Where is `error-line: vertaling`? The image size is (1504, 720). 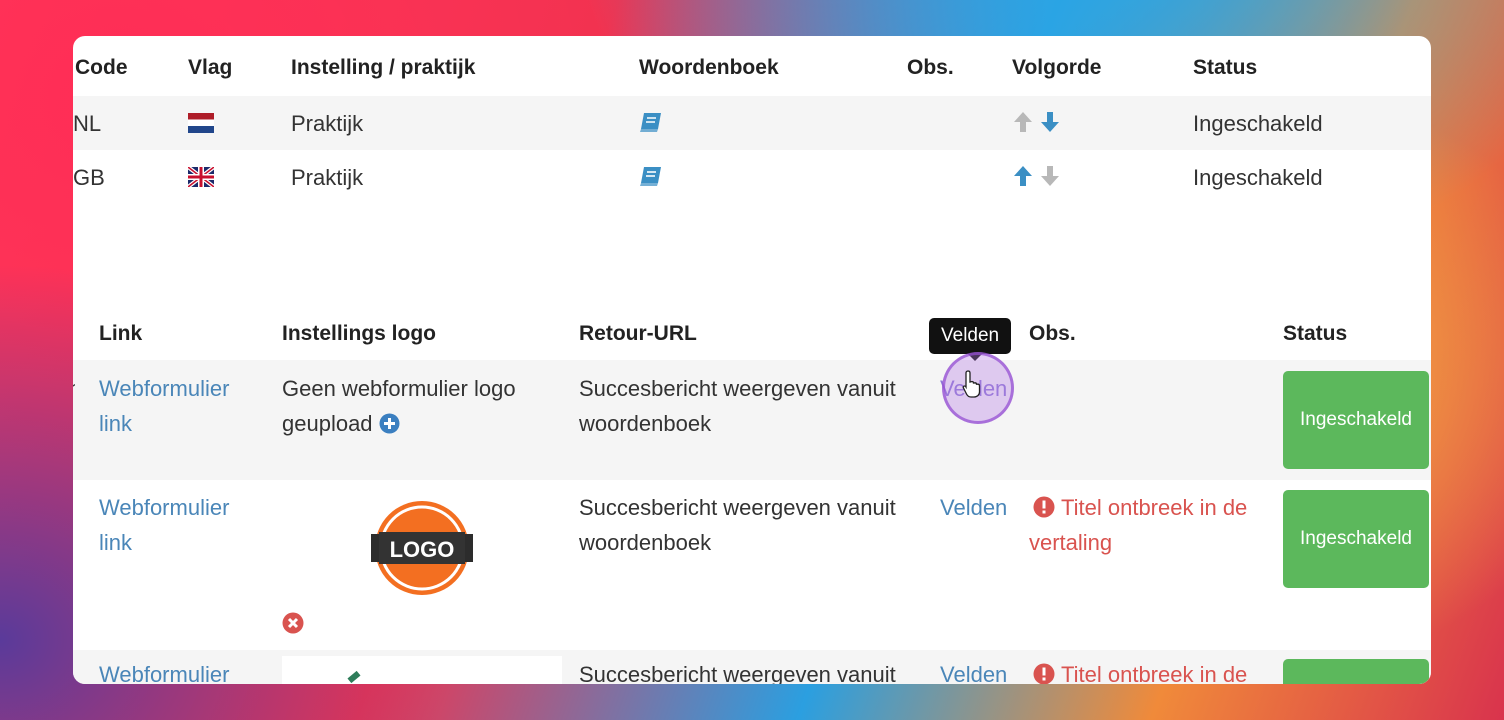 error-line: vertaling is located at coordinates (1071, 542).